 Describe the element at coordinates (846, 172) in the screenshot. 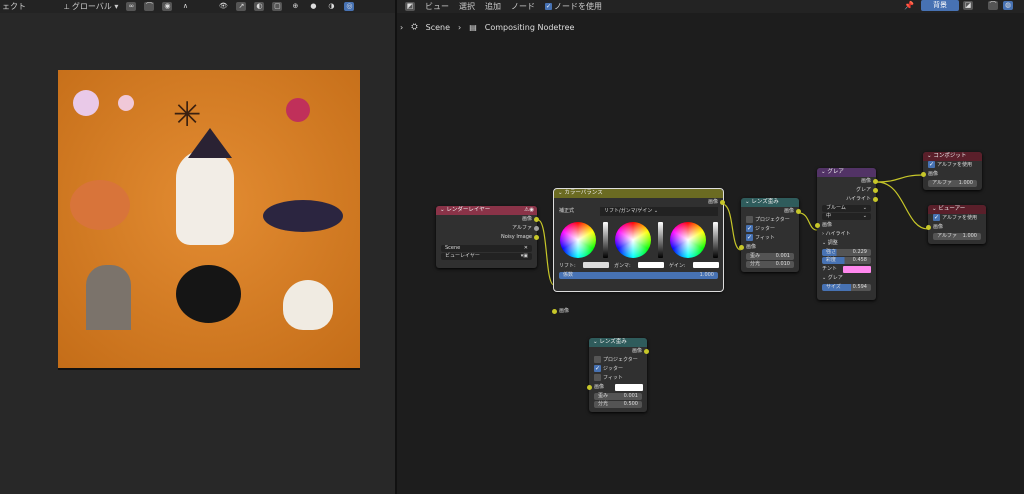

I see `node-header: ⌄ グレア` at that location.